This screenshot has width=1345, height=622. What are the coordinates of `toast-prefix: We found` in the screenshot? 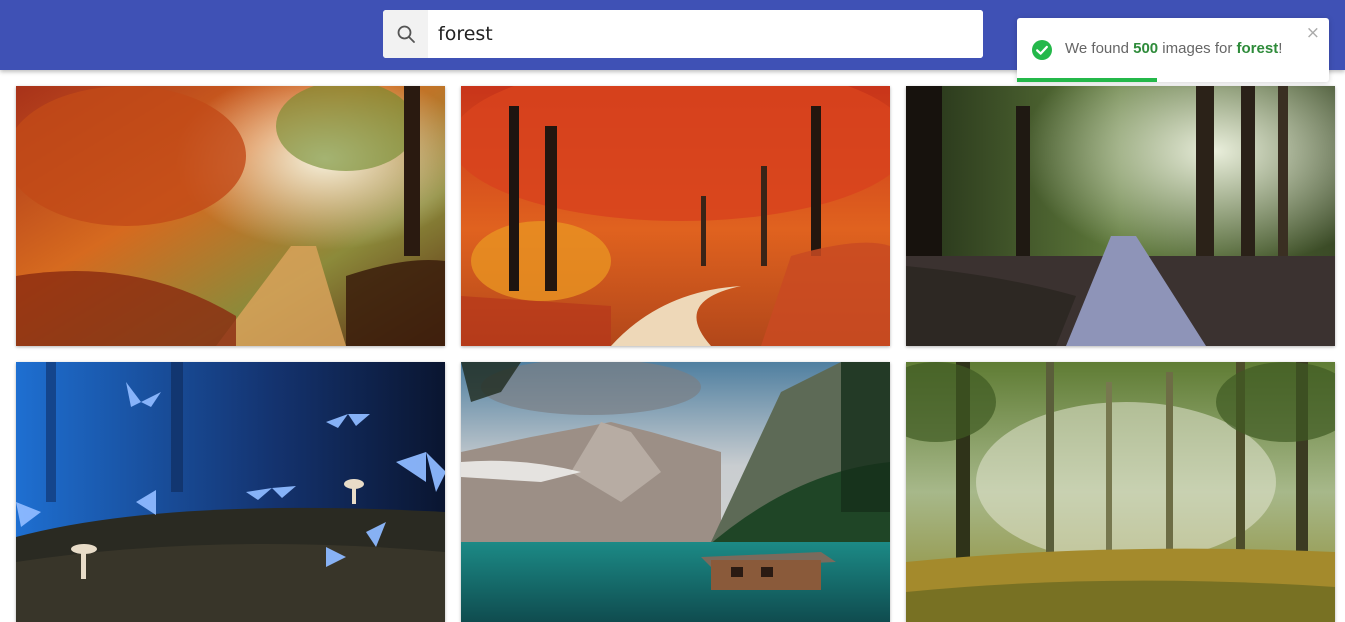 It's located at (1099, 48).